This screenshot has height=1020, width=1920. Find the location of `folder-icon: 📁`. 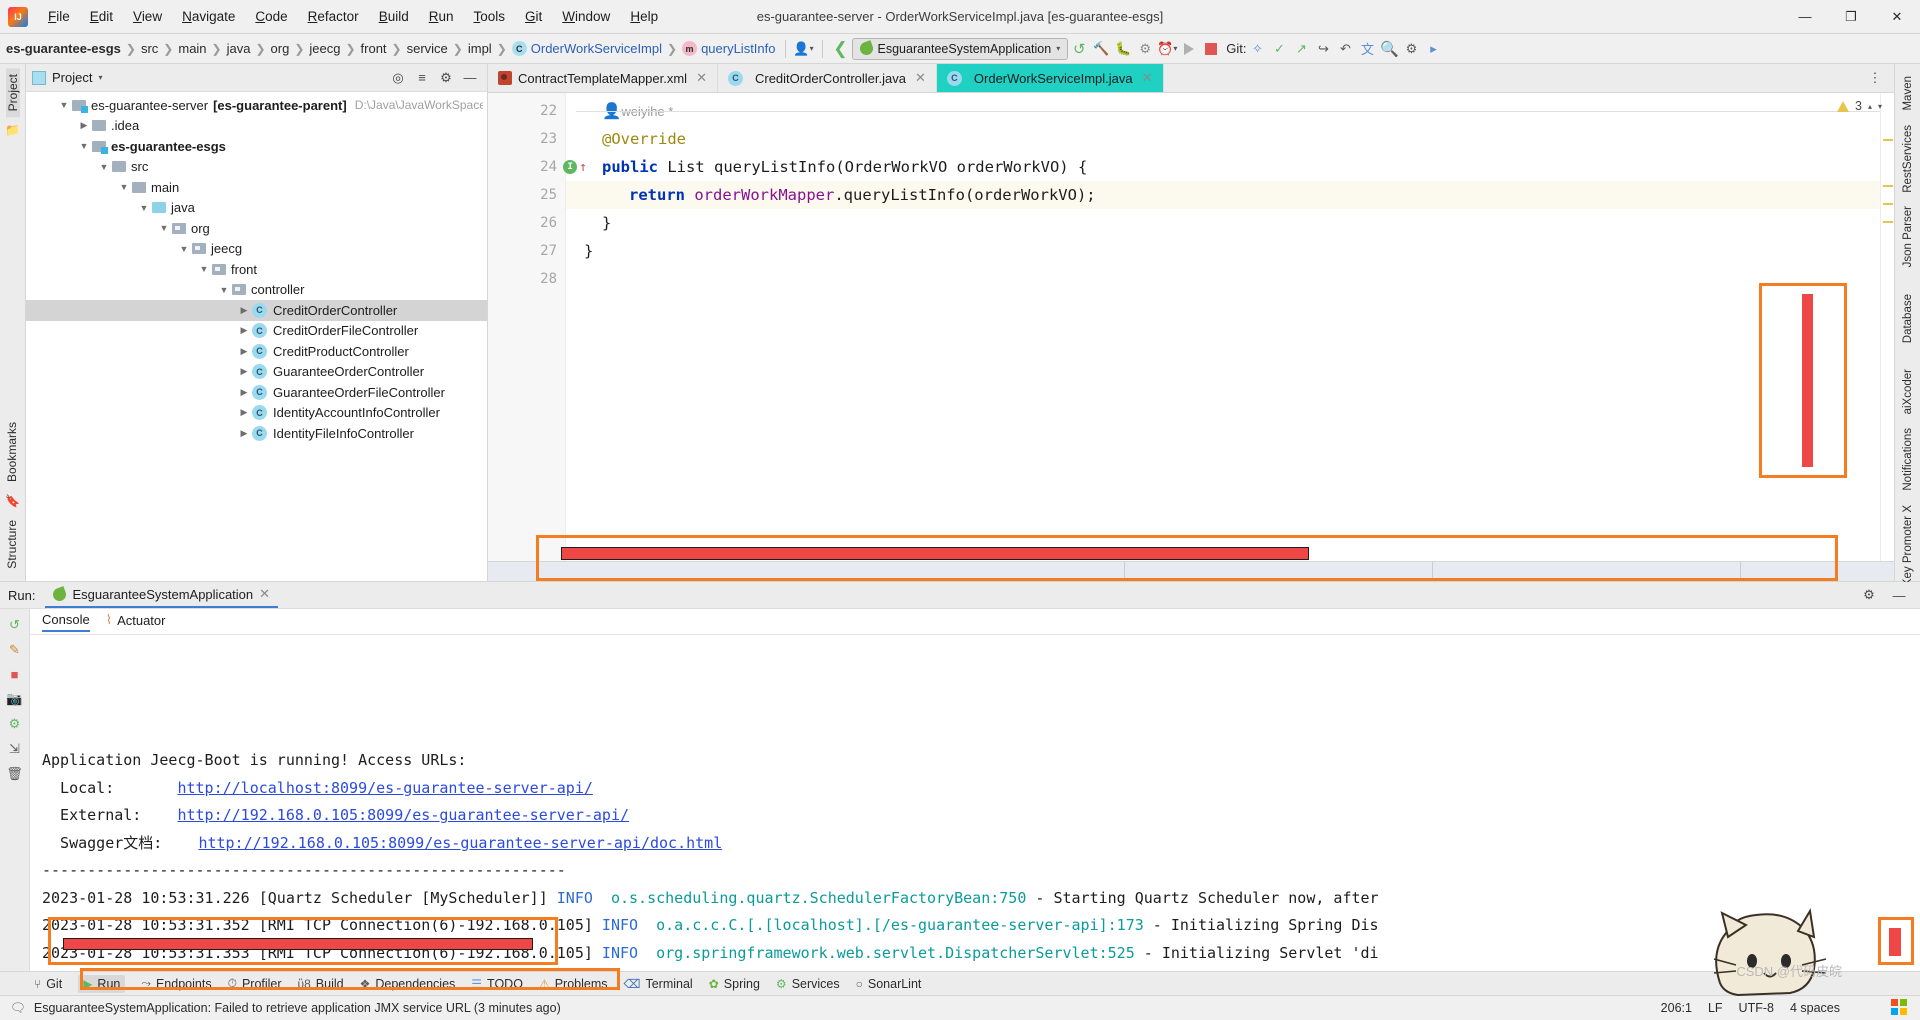

folder-icon: 📁 is located at coordinates (12, 130).